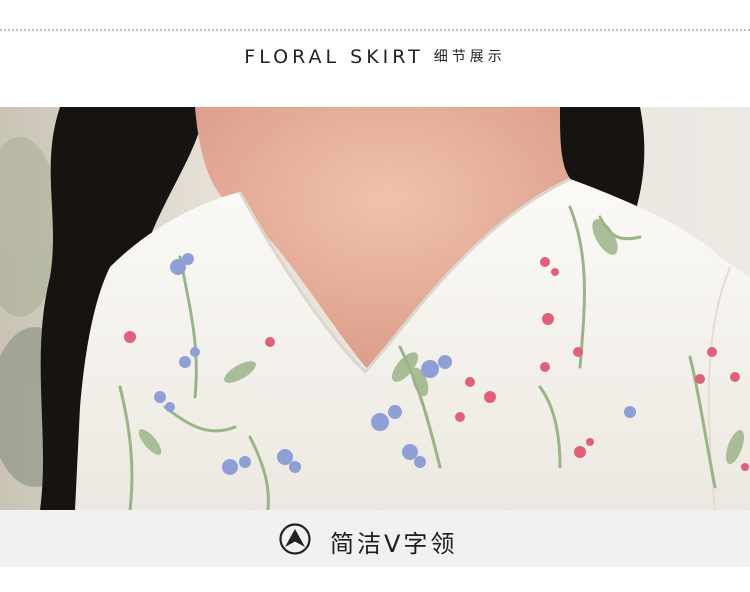 This screenshot has height=592, width=750. I want to click on bottom-spacer, so click(375, 579).